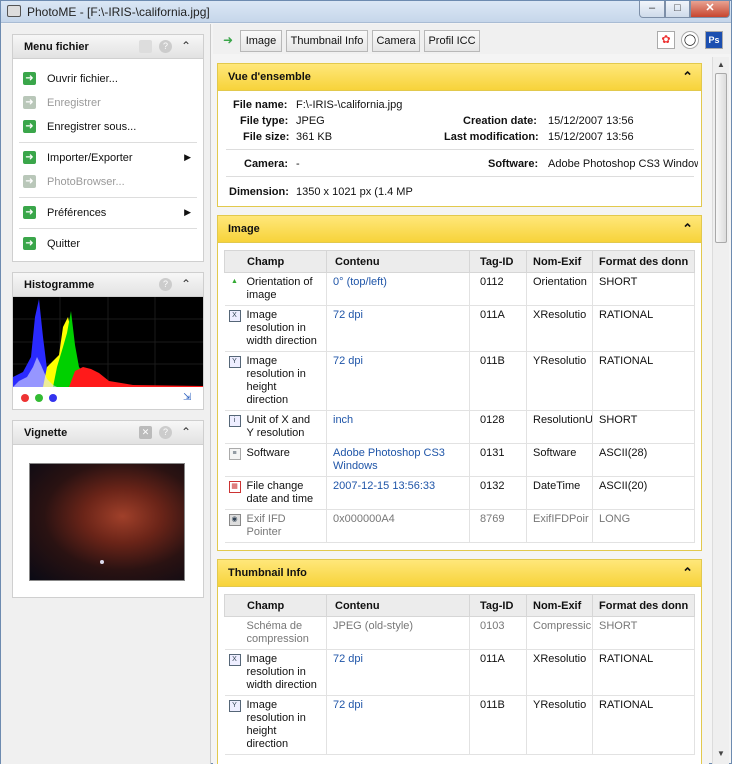  What do you see at coordinates (266, 164) in the screenshot?
I see `camera-label: Camera:` at bounding box center [266, 164].